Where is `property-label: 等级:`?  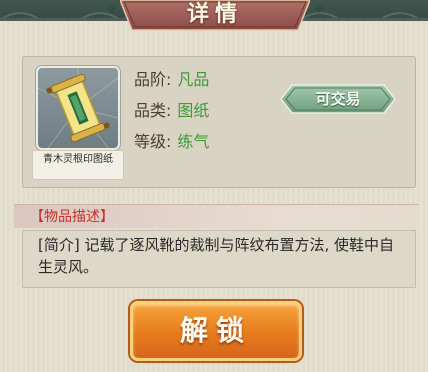
property-label: 等级: is located at coordinates (153, 141).